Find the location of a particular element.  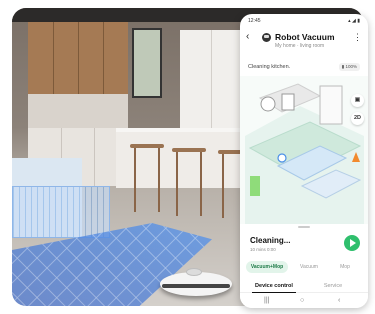

cleaning-subtitle: 10 mins 0:00 is located at coordinates (263, 249).